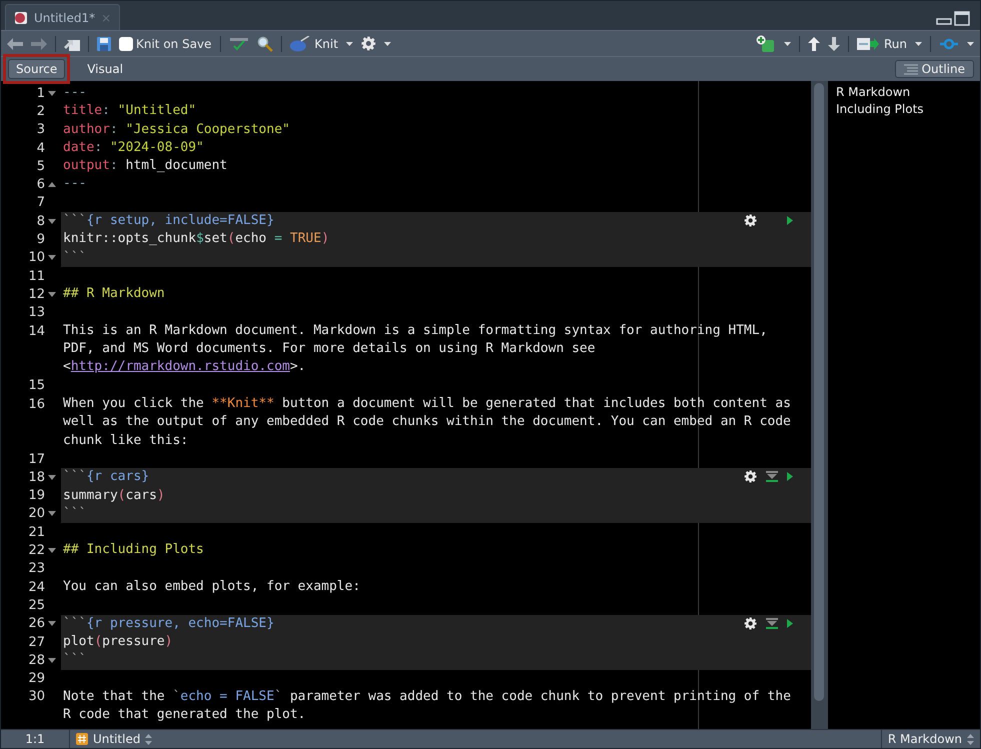  What do you see at coordinates (819, 405) in the screenshot?
I see `scrollbar` at bounding box center [819, 405].